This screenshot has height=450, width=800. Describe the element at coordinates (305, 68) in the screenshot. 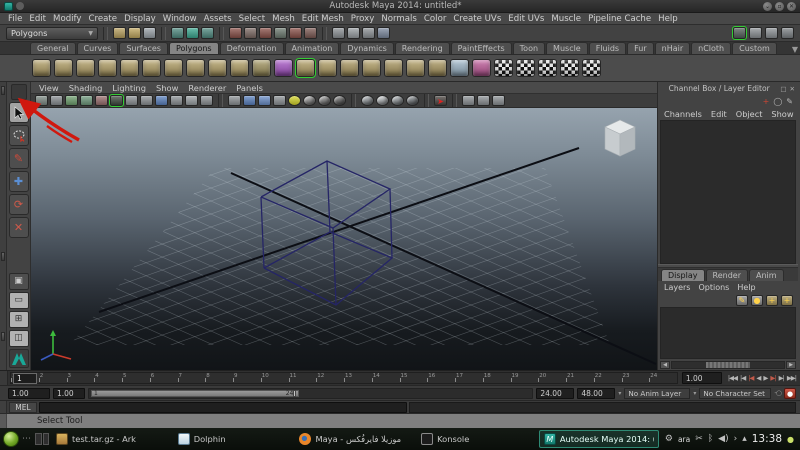

I see `interactive-creation-icon` at that location.